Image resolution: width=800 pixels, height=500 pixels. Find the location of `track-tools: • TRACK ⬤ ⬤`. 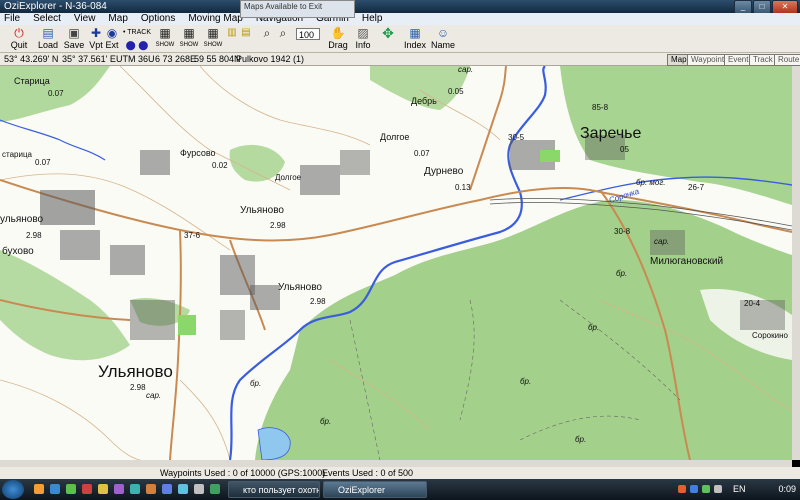

track-tools: • TRACK ⬤ ⬤ is located at coordinates (137, 38).